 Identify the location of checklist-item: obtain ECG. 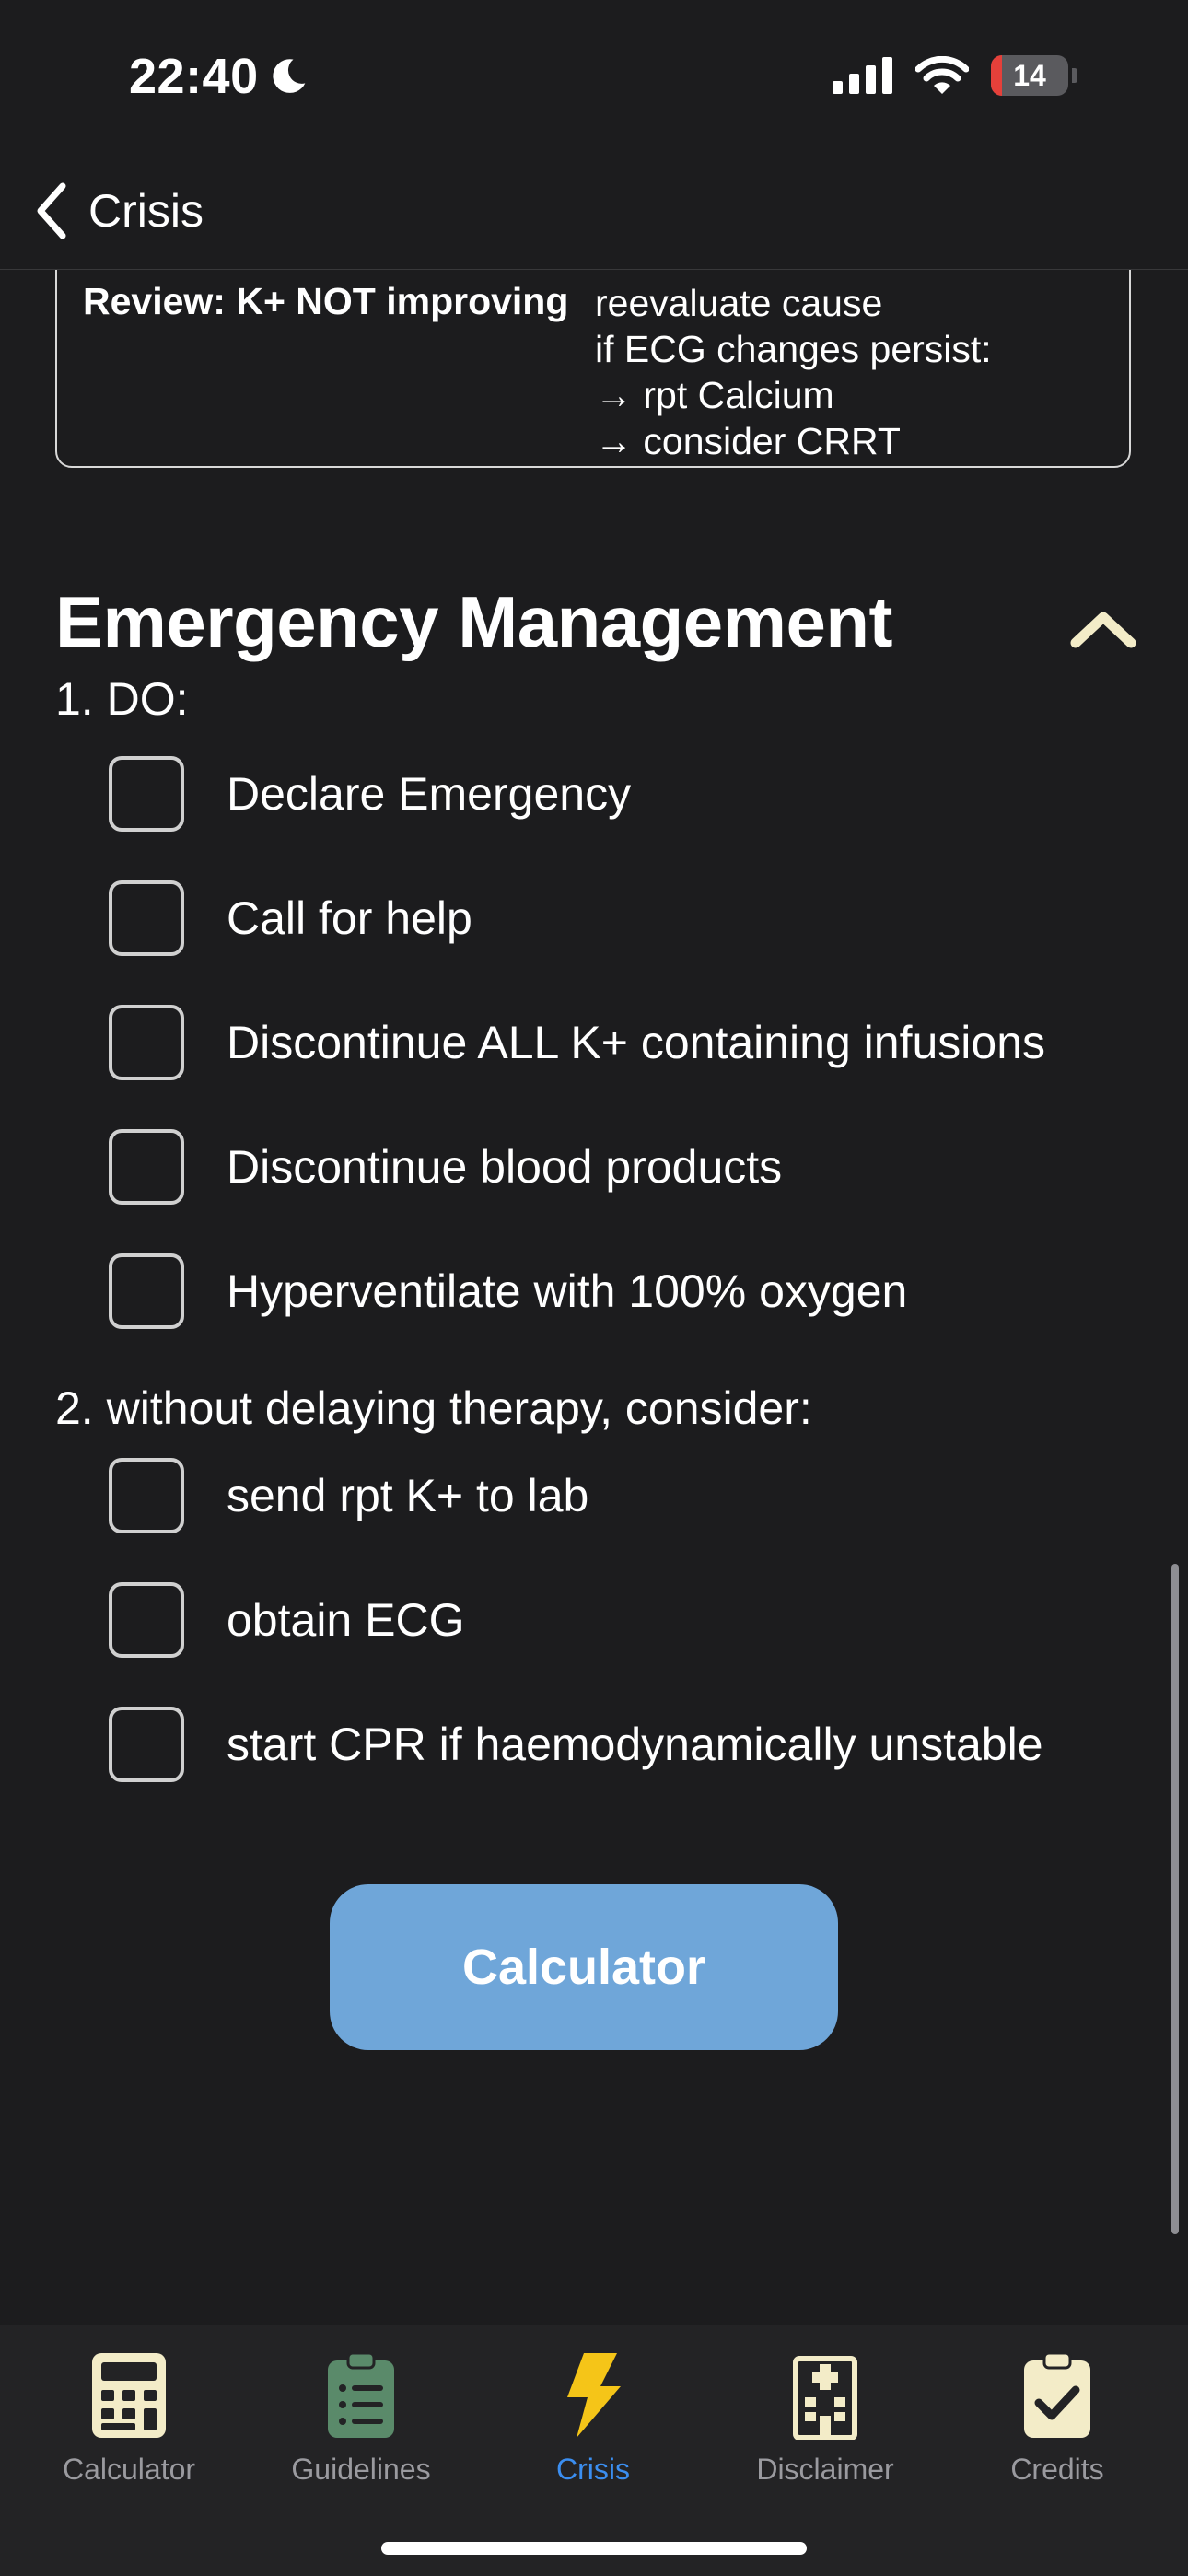
(286, 1620).